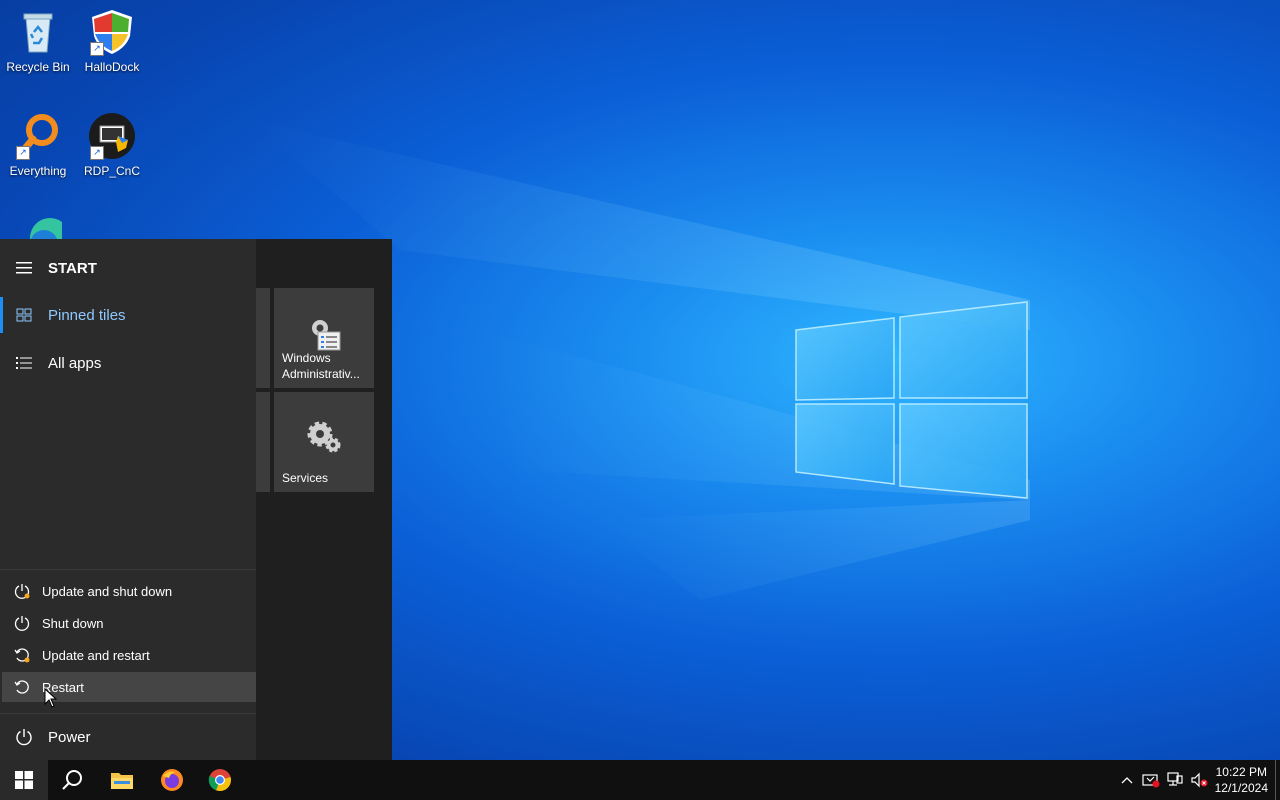  I want to click on power-button-label: Power, so click(69, 737).